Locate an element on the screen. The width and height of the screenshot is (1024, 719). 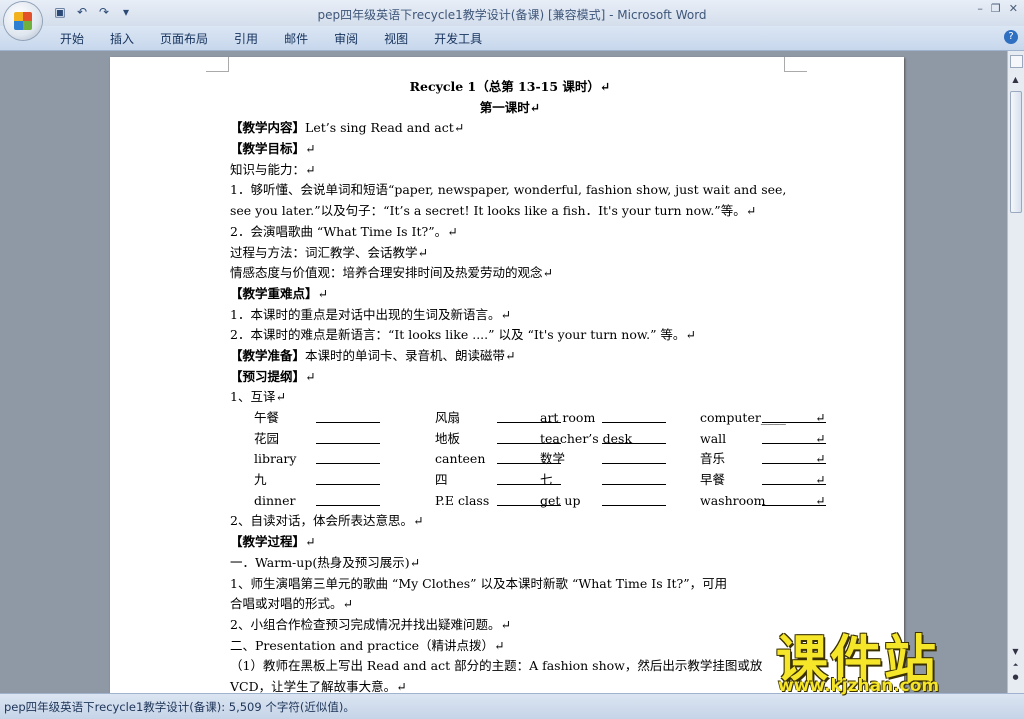
office-button is located at coordinates (23, 21).